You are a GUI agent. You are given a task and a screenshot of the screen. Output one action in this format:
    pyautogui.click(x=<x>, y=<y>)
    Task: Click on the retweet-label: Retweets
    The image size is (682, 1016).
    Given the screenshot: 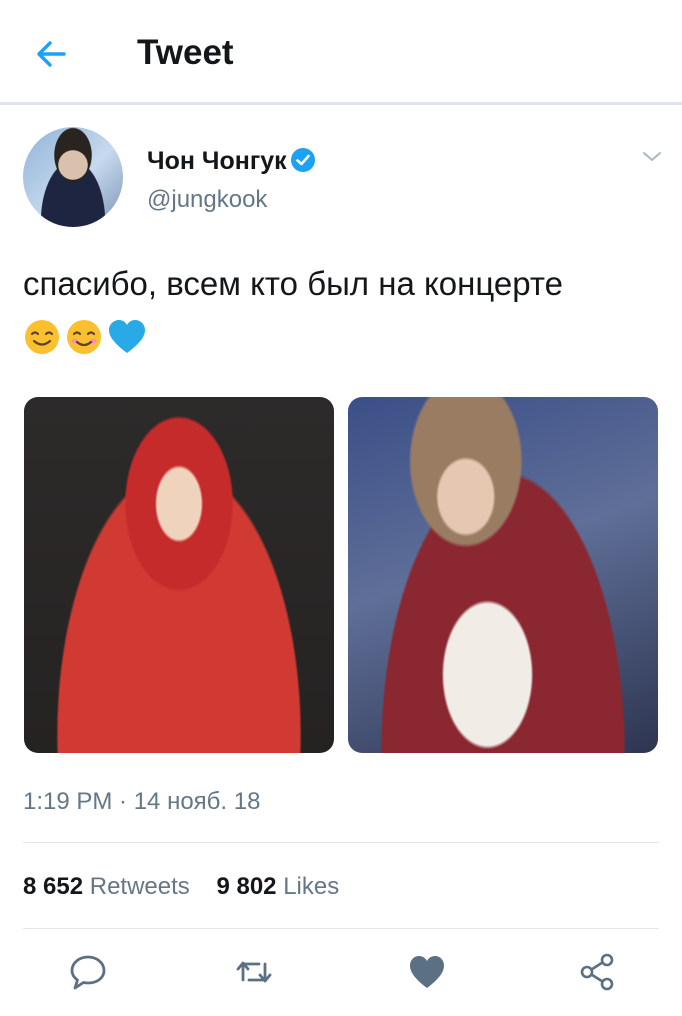 What is the action you would take?
    pyautogui.click(x=139, y=886)
    